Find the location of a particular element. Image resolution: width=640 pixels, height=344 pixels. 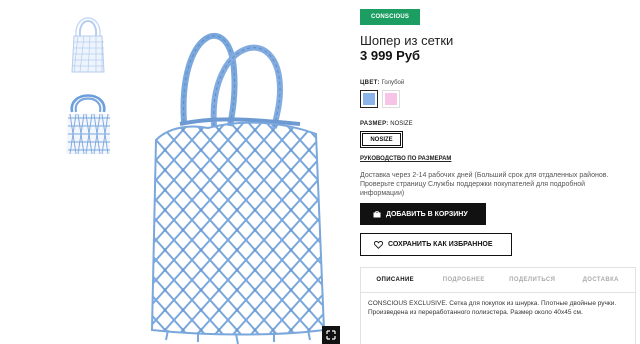

color-label-row: ЦВЕТ: Голубой is located at coordinates (382, 83).